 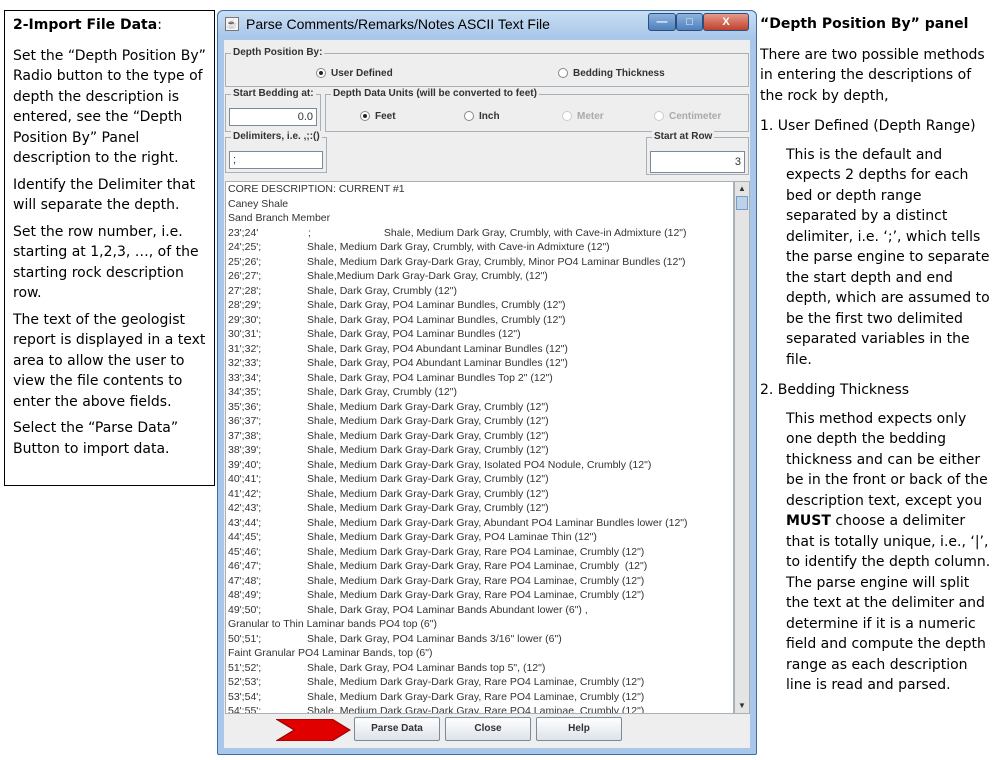 I want to click on close-button: Close, so click(x=488, y=729).